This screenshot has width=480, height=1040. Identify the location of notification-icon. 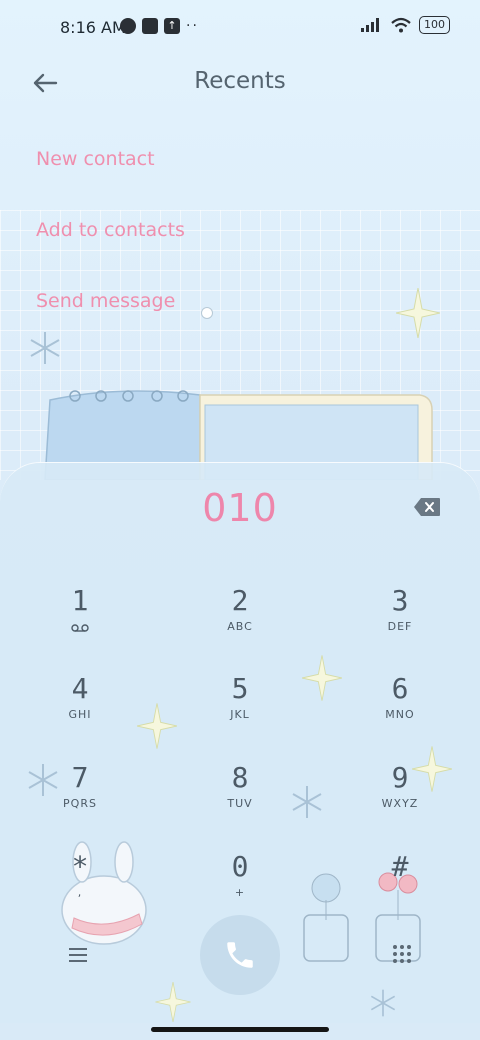
(150, 26).